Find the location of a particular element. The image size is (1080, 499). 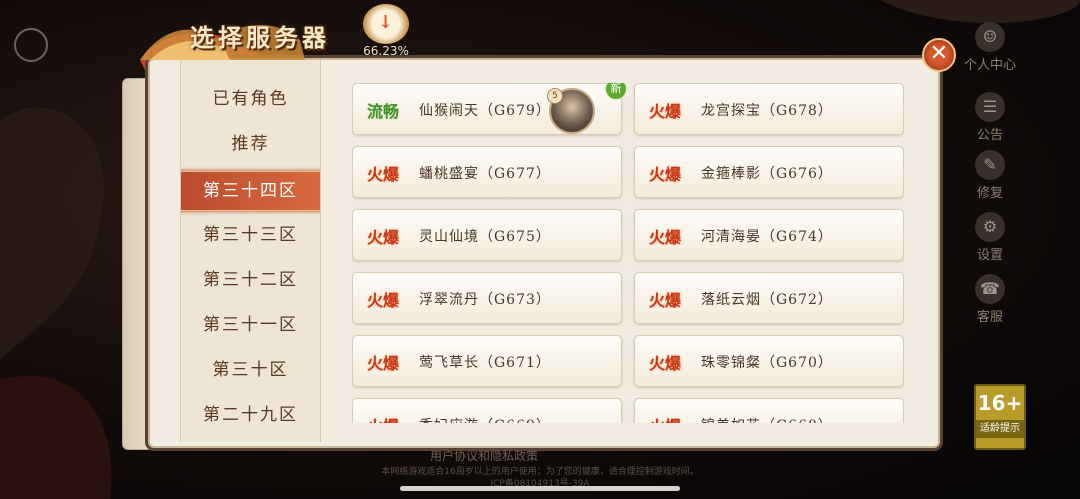

new-badge: 新 is located at coordinates (616, 91).